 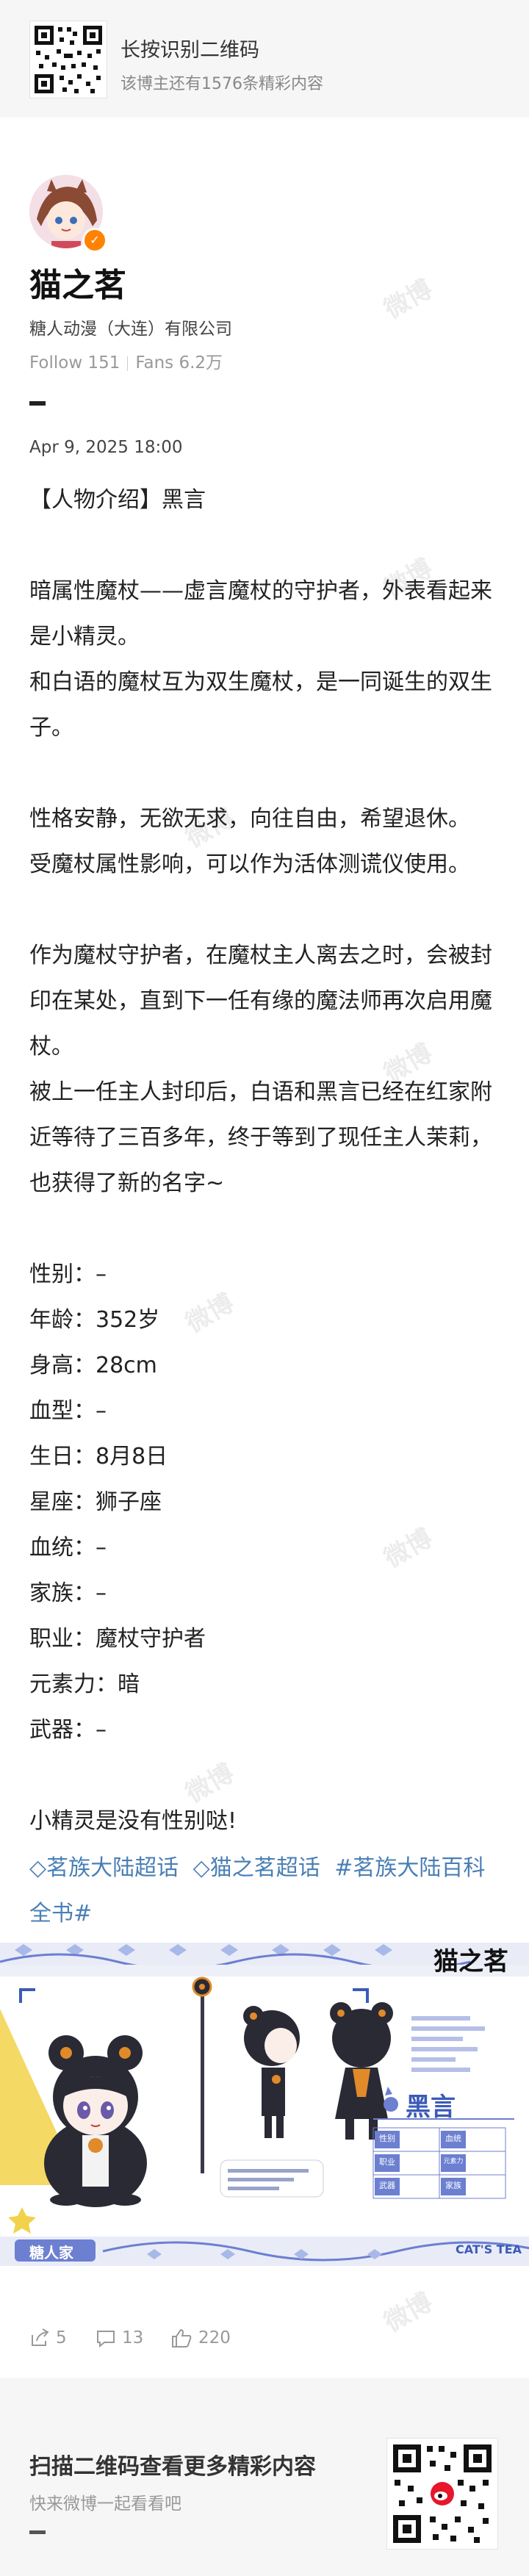 I want to click on like-button: 220, so click(x=200, y=2338).